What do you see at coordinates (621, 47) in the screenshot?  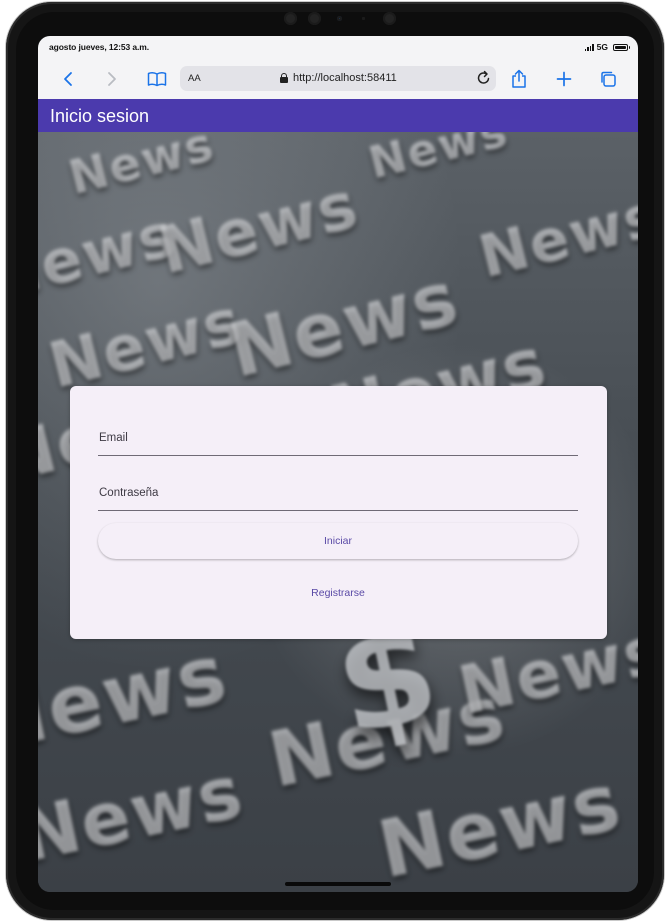 I see `battery-icon` at bounding box center [621, 47].